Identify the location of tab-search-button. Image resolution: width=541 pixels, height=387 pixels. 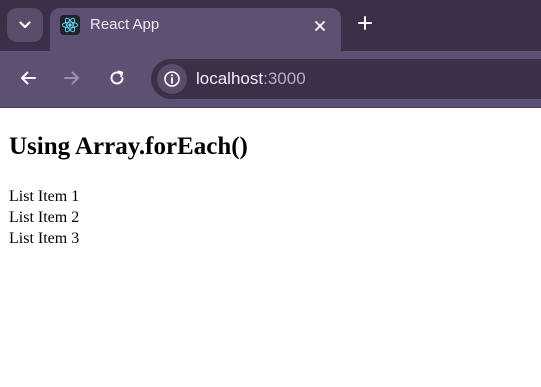
(25, 25).